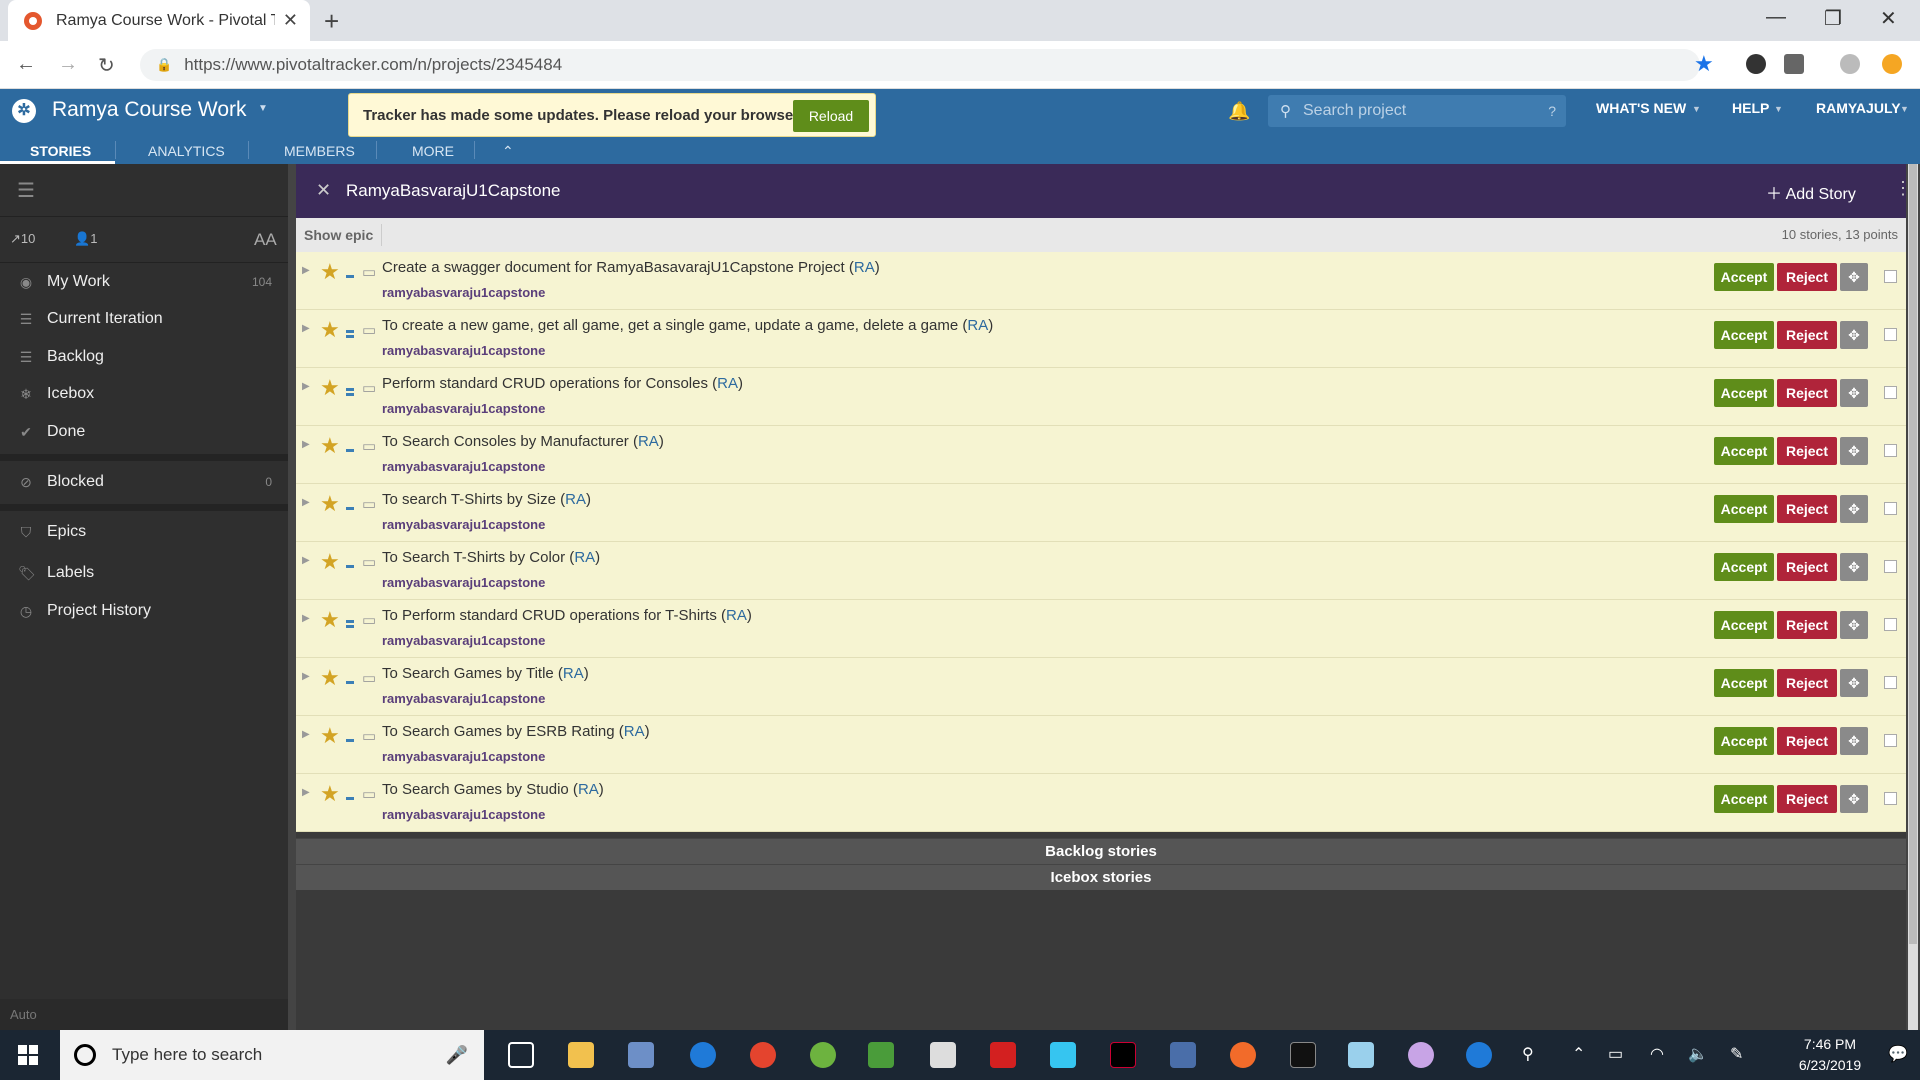  What do you see at coordinates (521, 1055) in the screenshot?
I see `task-view-icon` at bounding box center [521, 1055].